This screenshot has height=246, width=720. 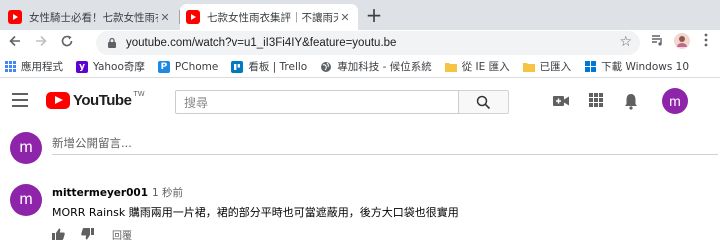 What do you see at coordinates (645, 67) in the screenshot?
I see `bookmark-label: 下載 Windows 10` at bounding box center [645, 67].